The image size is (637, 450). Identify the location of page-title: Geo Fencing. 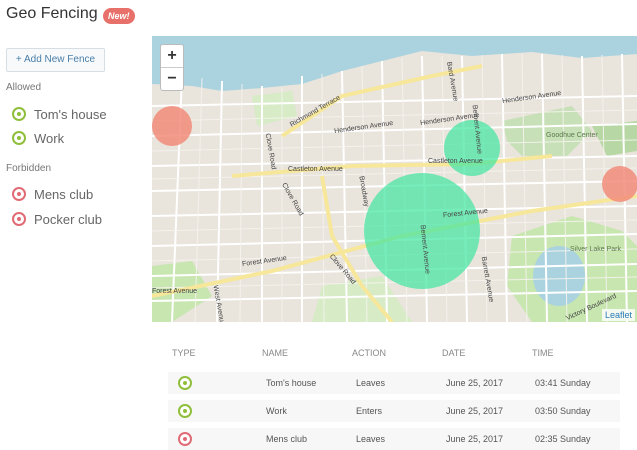
(52, 13).